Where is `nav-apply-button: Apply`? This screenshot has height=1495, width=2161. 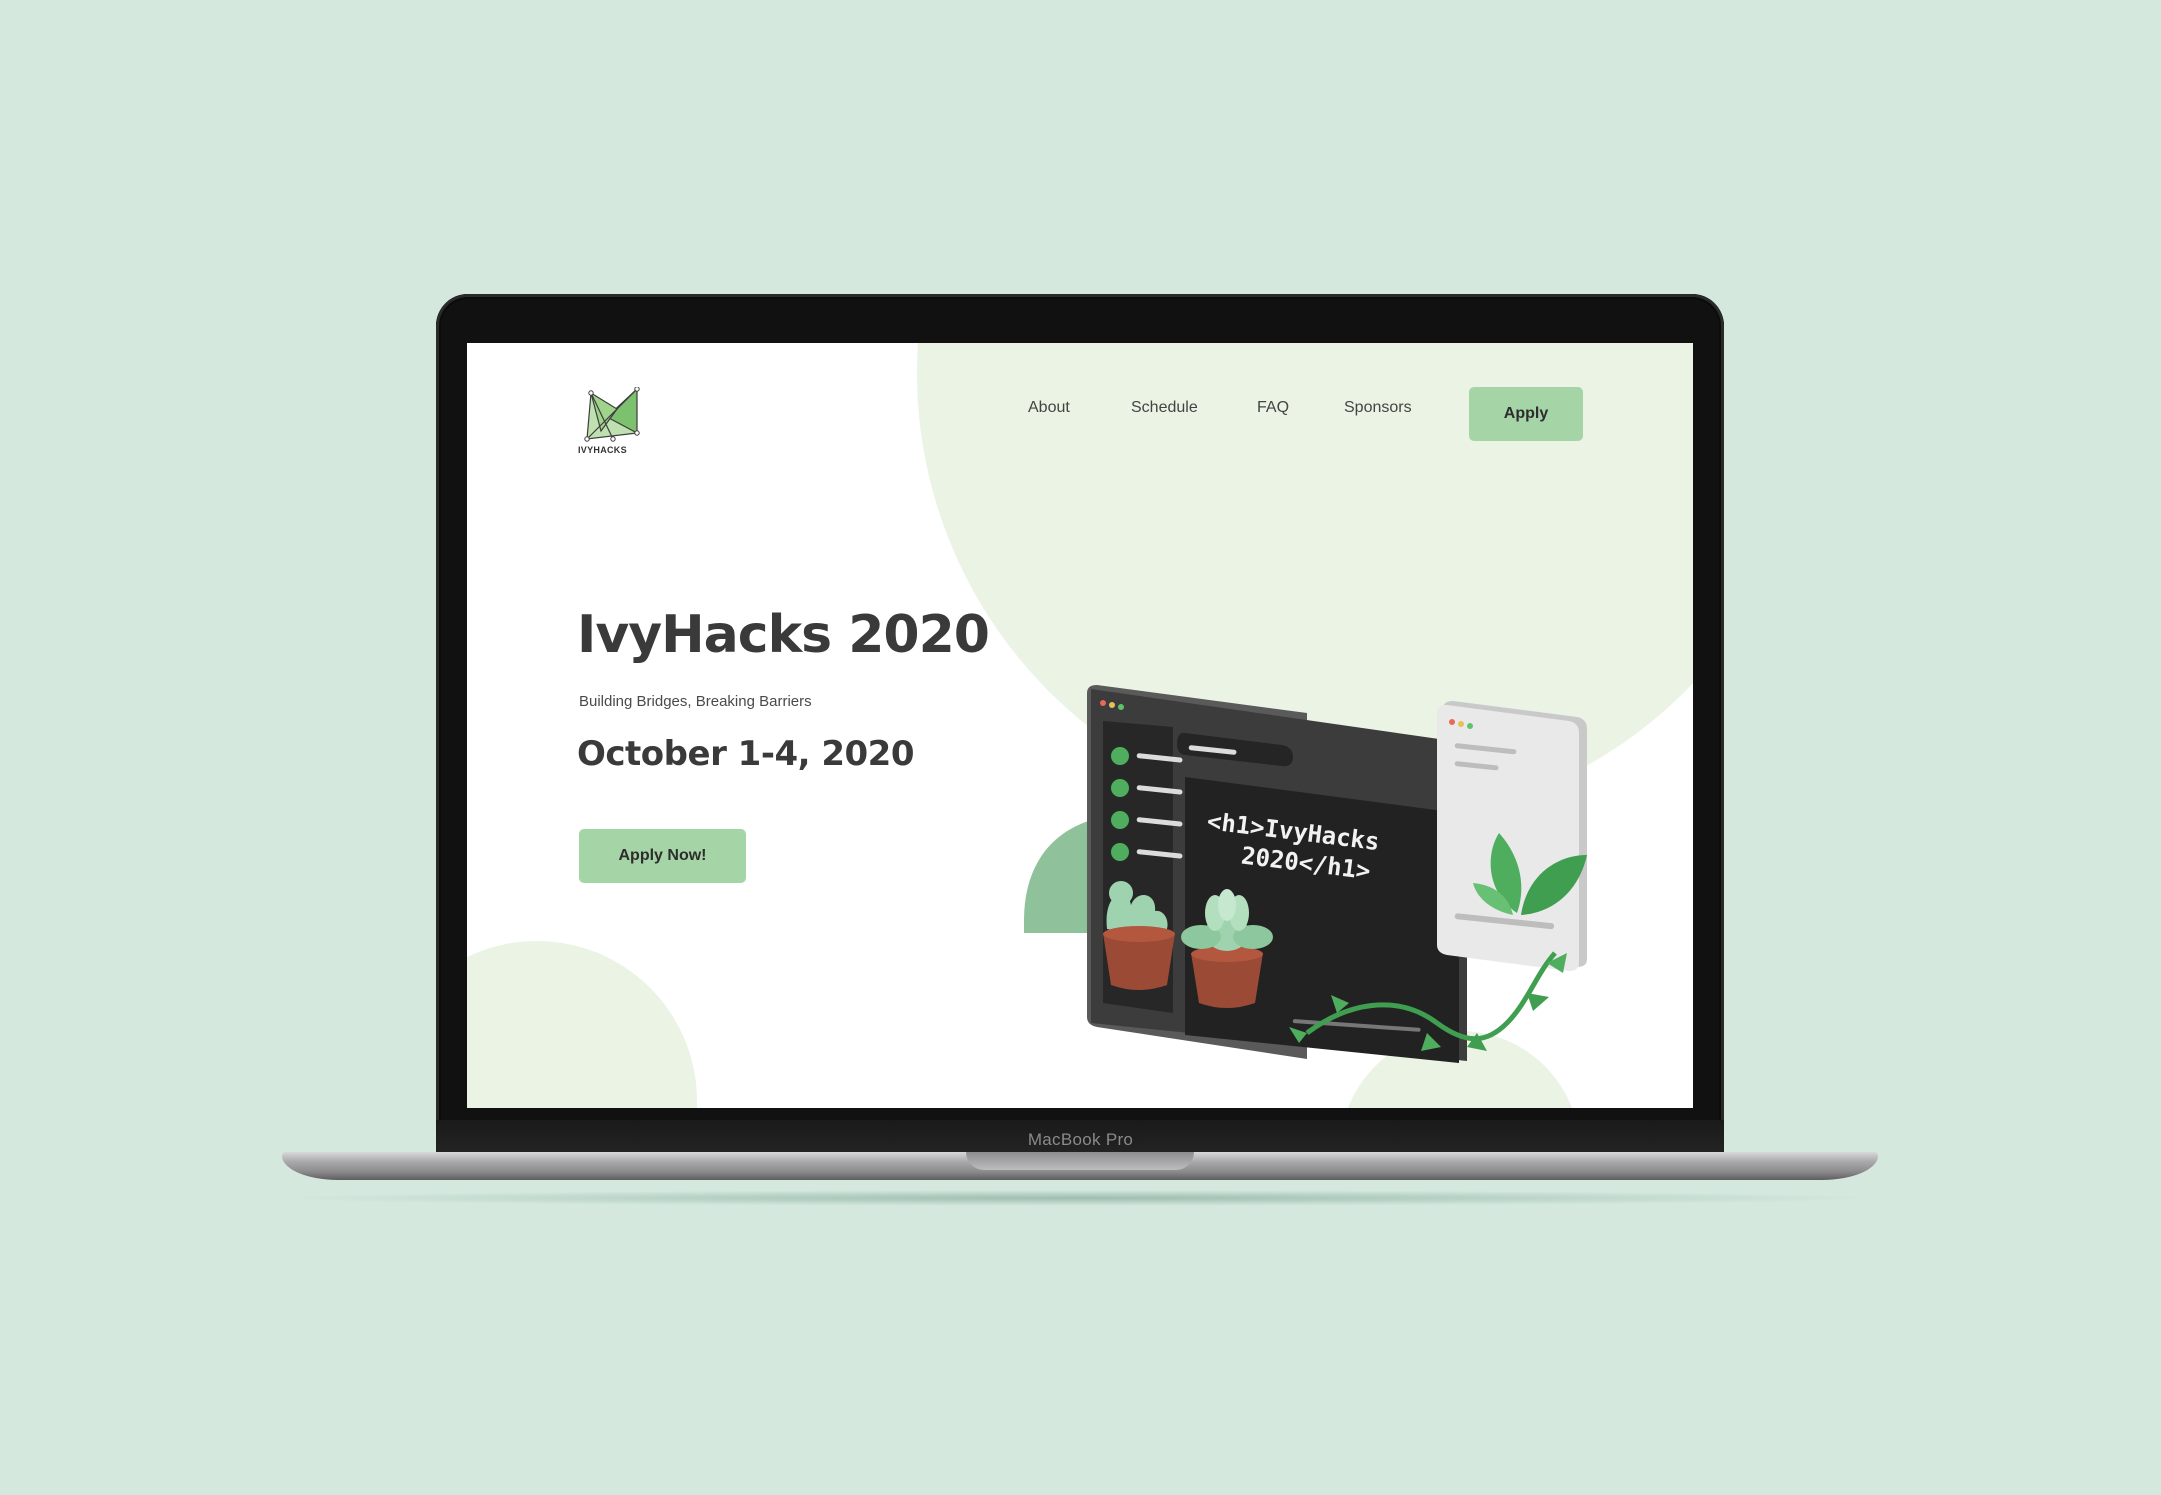
nav-apply-button: Apply is located at coordinates (1526, 414).